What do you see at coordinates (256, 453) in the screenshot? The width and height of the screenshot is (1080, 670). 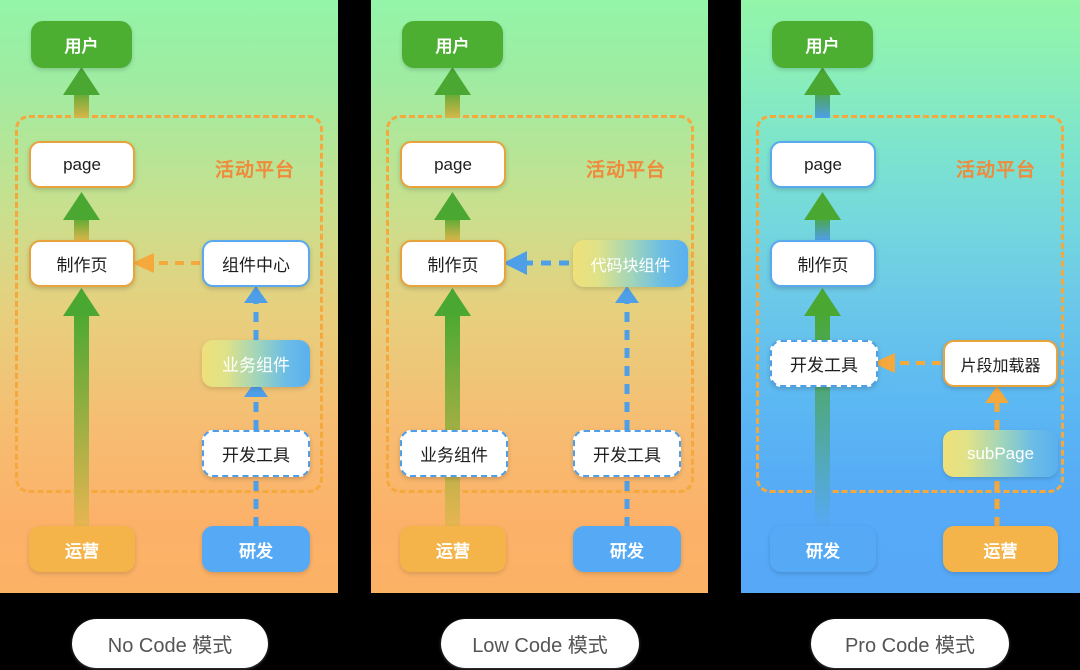 I see `node-dev-tool-no-code: 开发工具` at bounding box center [256, 453].